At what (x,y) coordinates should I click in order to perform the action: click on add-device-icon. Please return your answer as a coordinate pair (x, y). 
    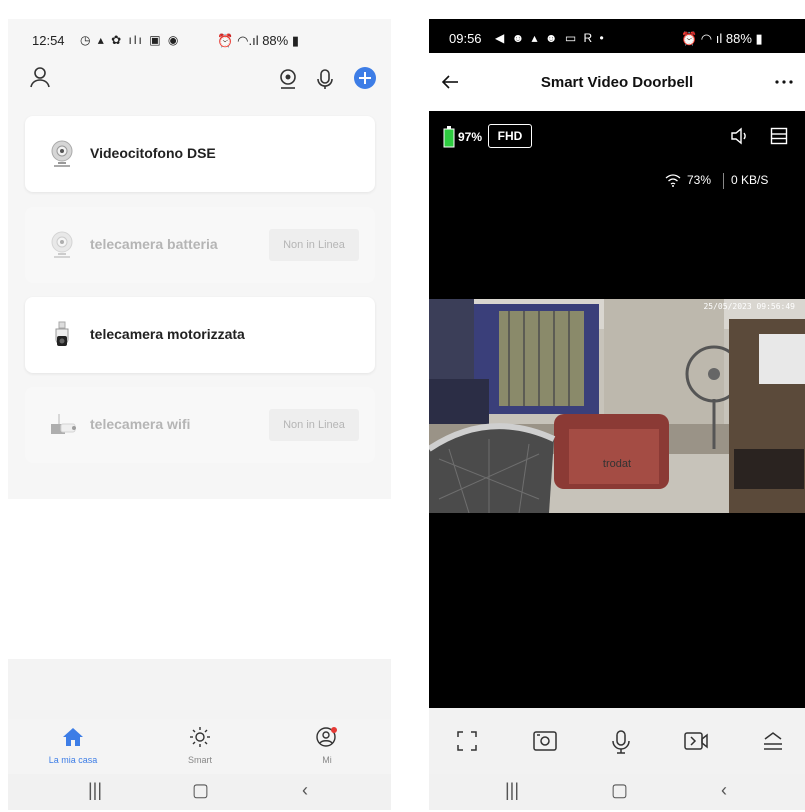
    Looking at the image, I should click on (365, 78).